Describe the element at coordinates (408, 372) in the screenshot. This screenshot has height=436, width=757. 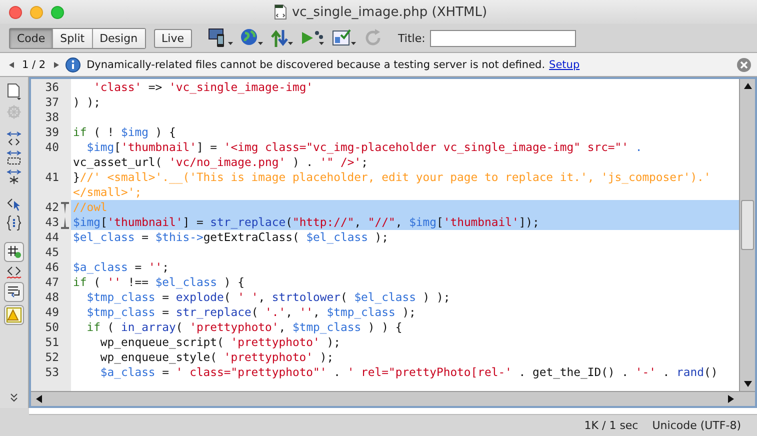
I see `code-line: $a_class = ' class="prettyphoto"' . ' rel="prettyPhoto[rel-' . get_the_ID() . '-' . rand()` at that location.